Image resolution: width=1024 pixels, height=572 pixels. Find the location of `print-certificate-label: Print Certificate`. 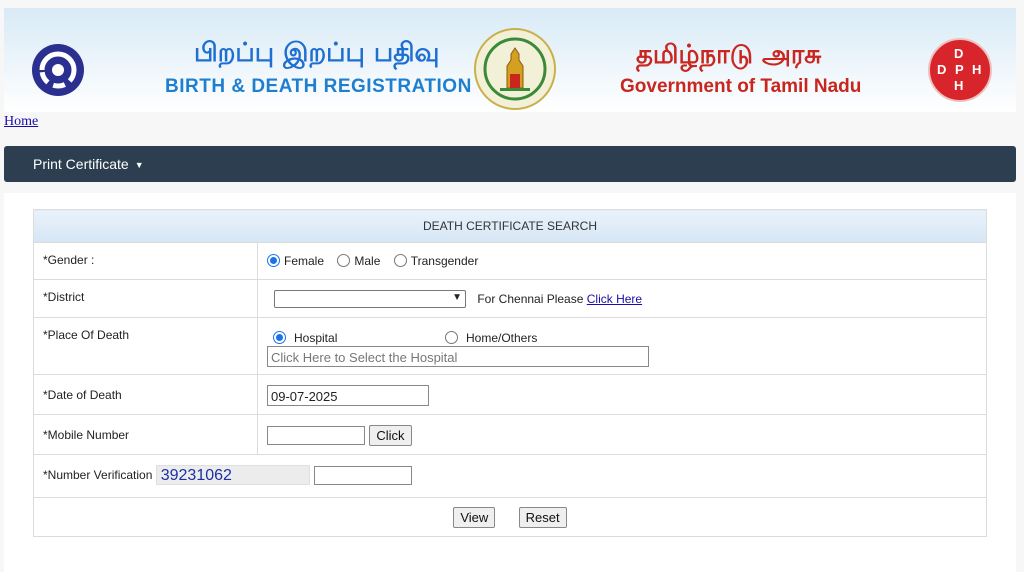

print-certificate-label: Print Certificate is located at coordinates (81, 164).